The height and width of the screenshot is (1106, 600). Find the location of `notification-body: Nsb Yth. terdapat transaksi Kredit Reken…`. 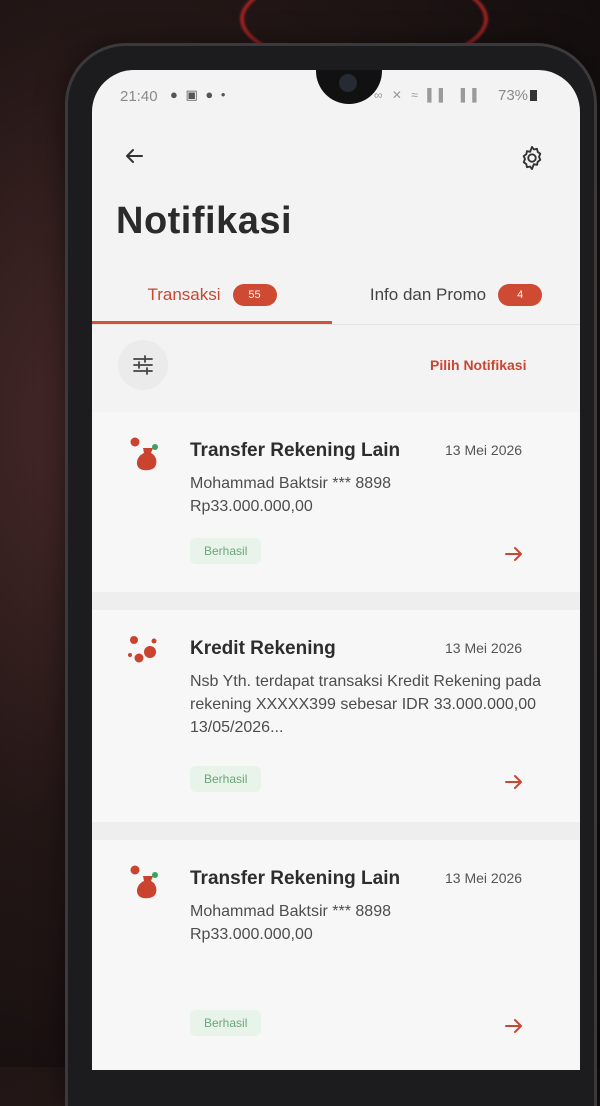

notification-body: Nsb Yth. terdapat transaksi Kredit Reken… is located at coordinates (366, 704).